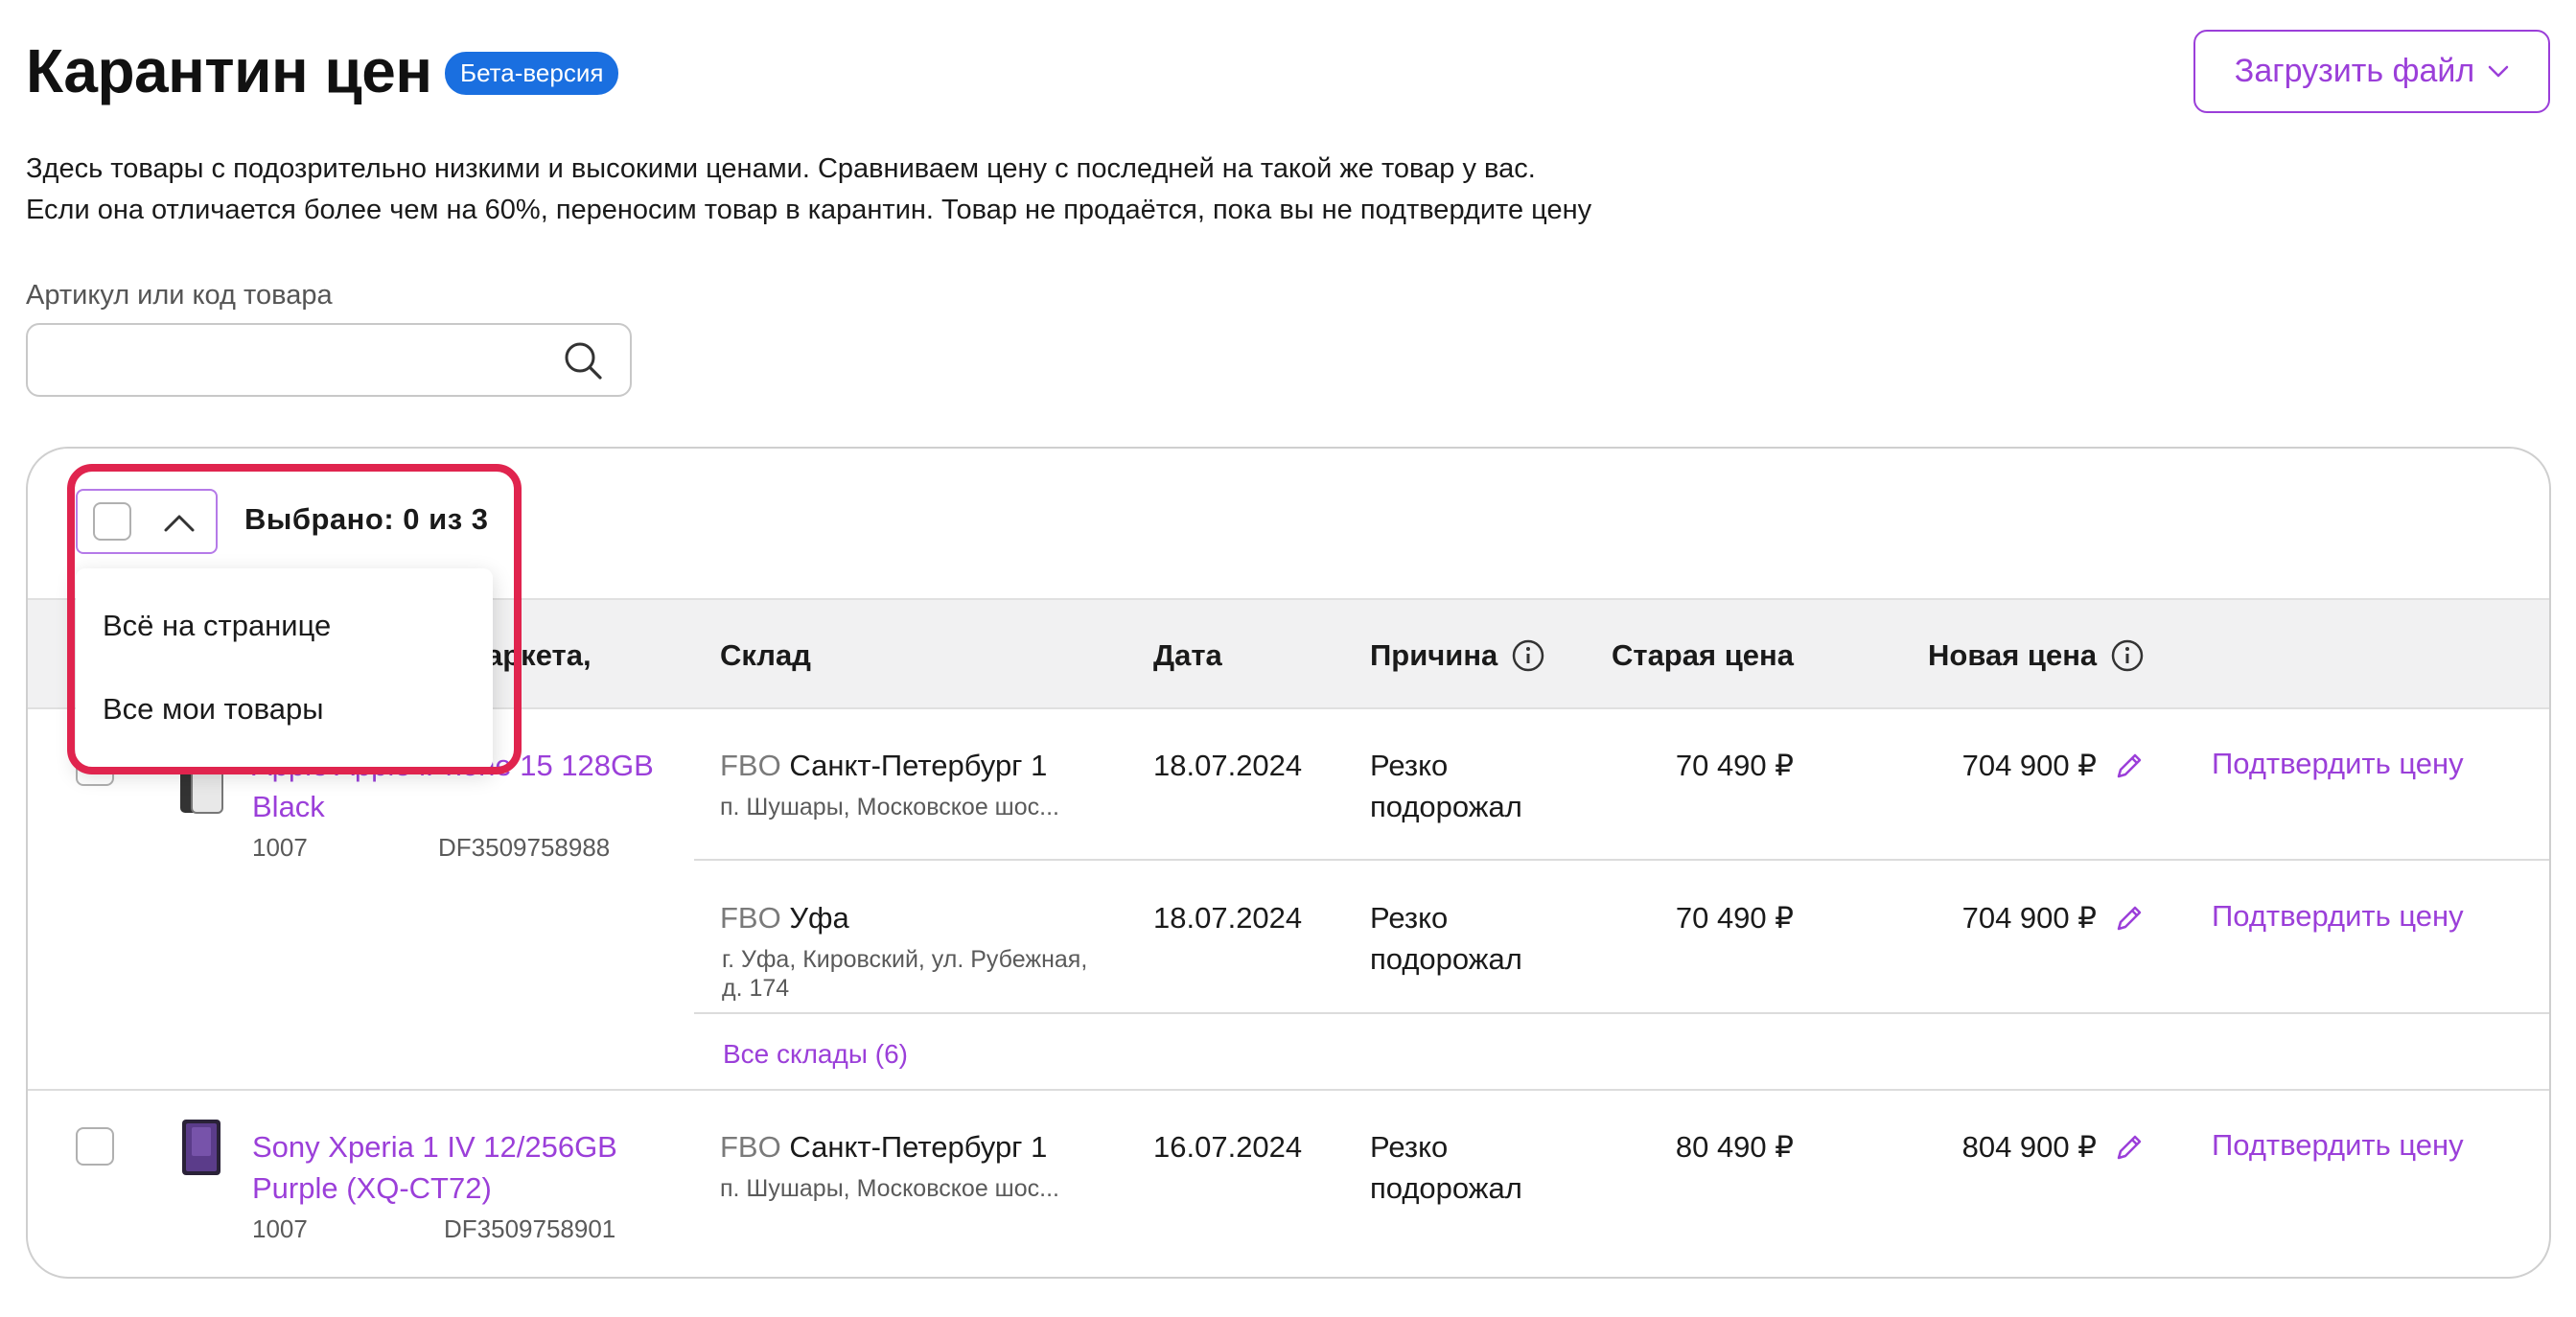 The image size is (2576, 1317). What do you see at coordinates (539, 655) in the screenshot?
I see `column-product: аркета,` at bounding box center [539, 655].